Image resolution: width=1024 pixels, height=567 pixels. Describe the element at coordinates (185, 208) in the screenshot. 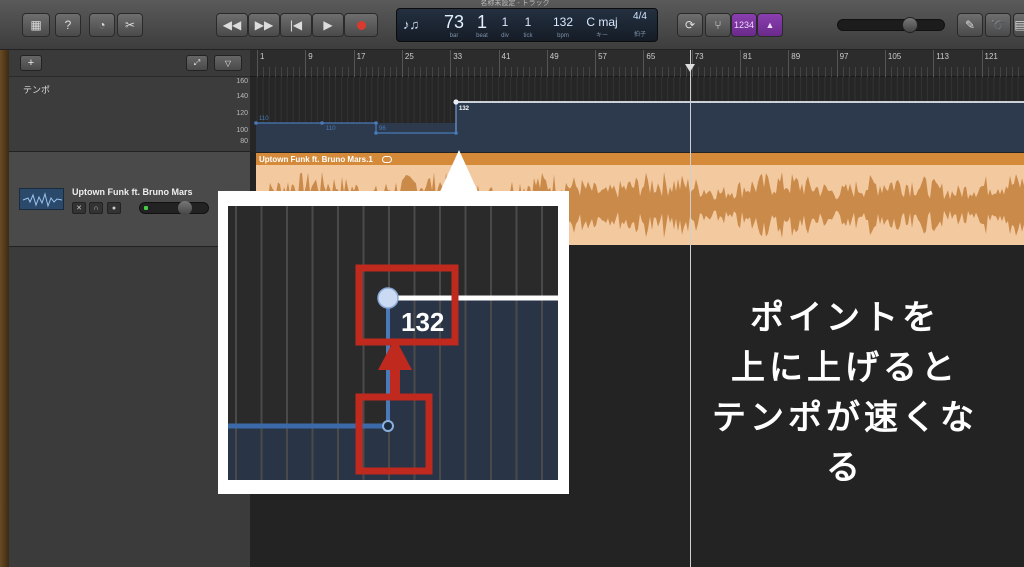

I see `track-volume-knob` at that location.